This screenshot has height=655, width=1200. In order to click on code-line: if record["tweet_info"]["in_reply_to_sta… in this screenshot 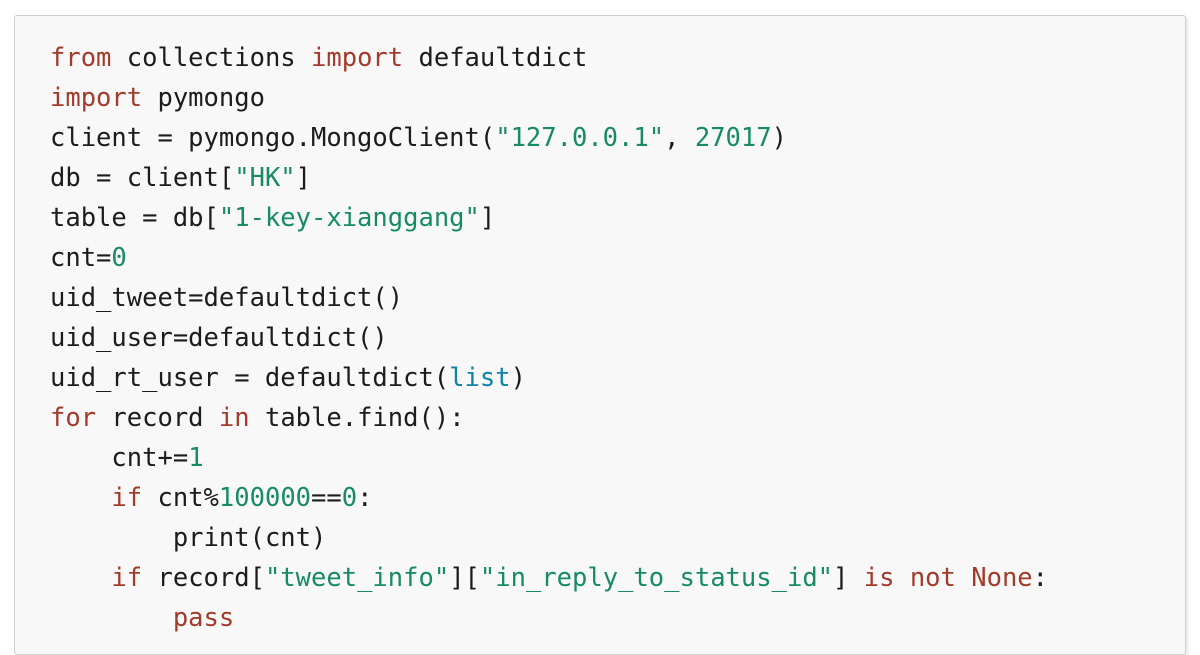, I will do `click(600, 578)`.